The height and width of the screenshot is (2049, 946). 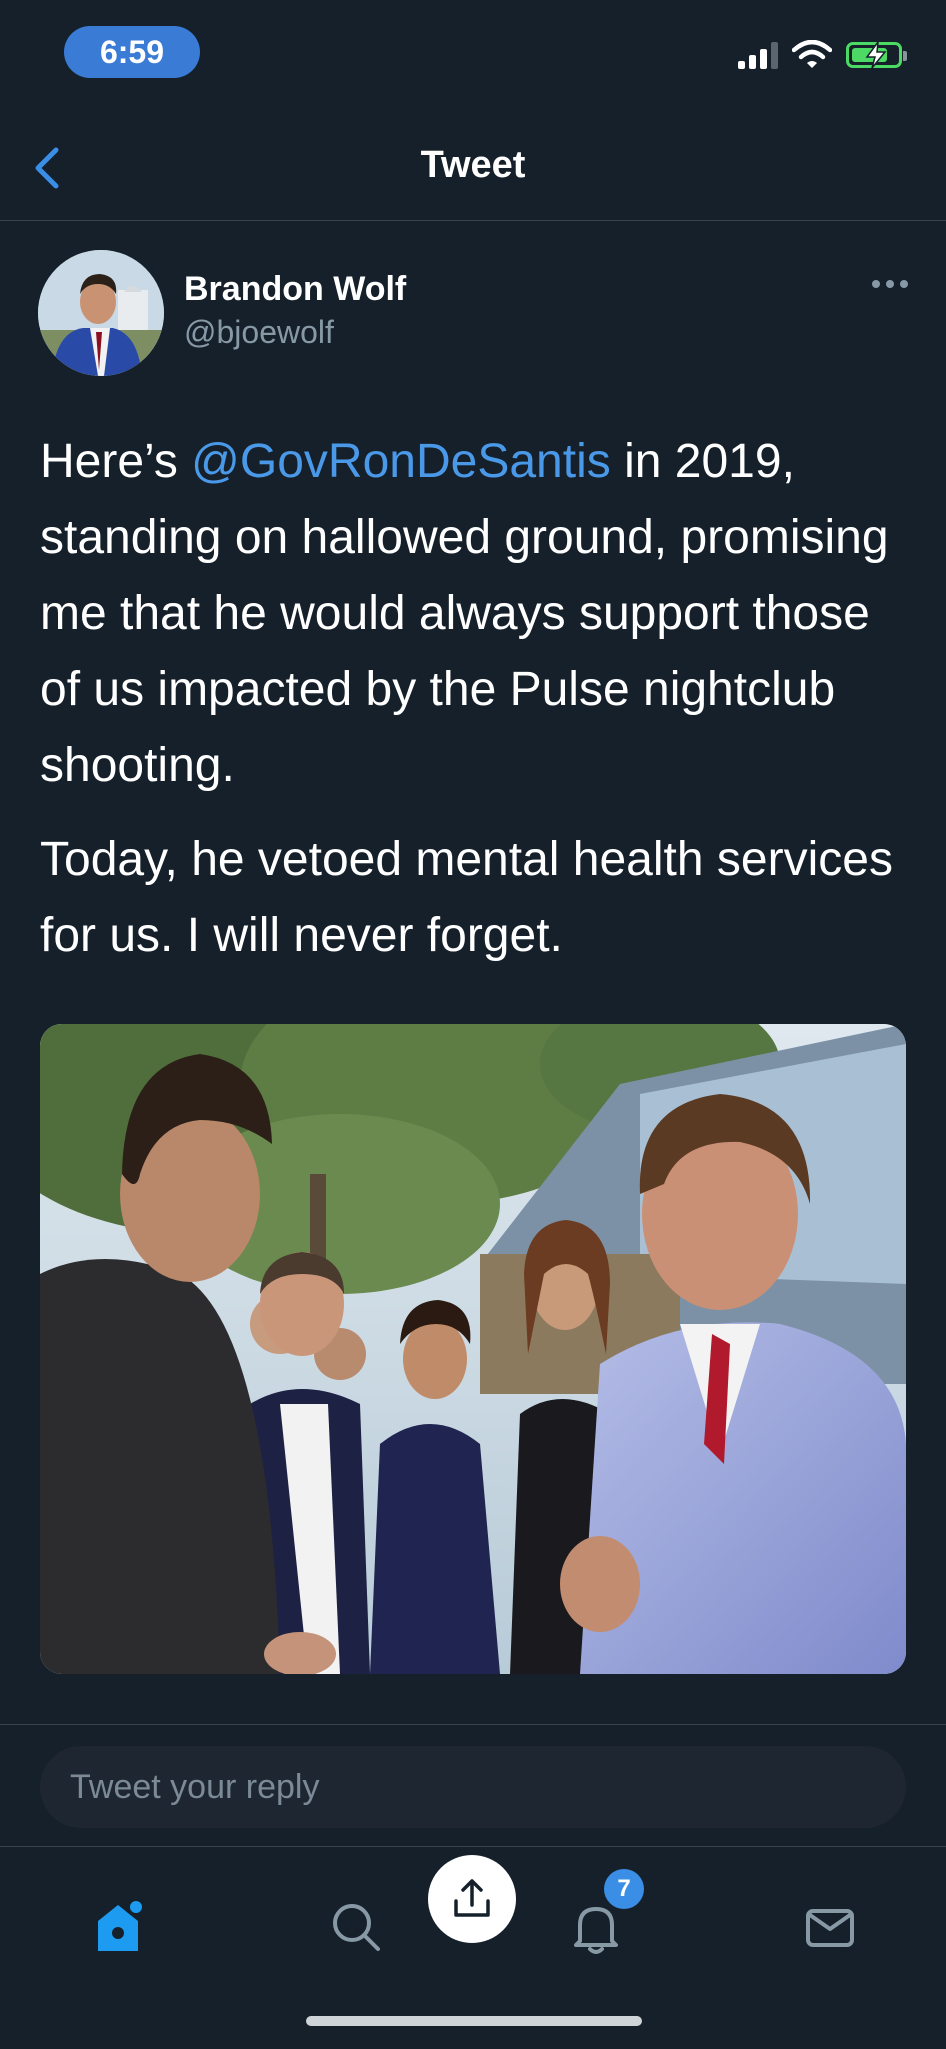 I want to click on home-indicator, so click(x=474, y=2021).